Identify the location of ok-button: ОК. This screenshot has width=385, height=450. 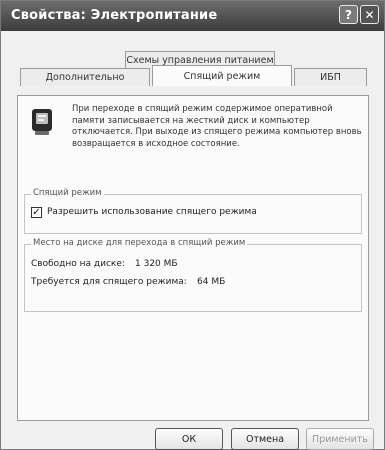
(189, 439).